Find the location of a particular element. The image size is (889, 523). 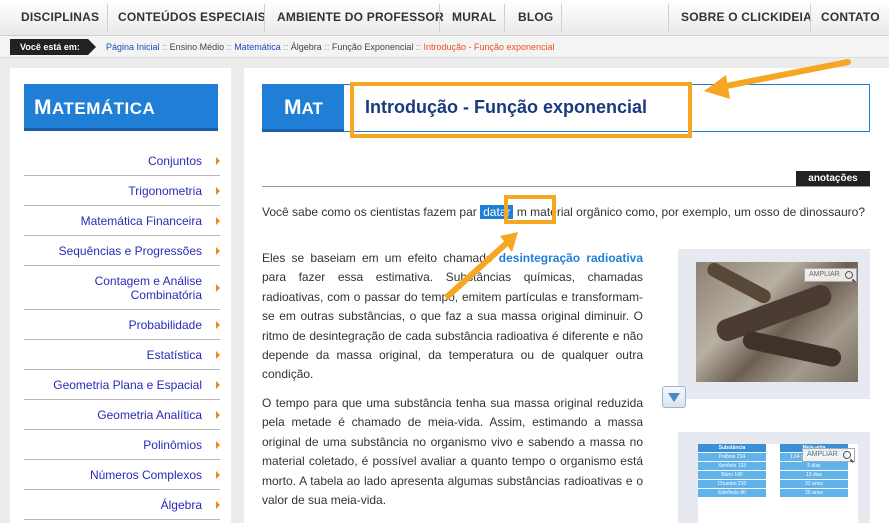

sidebar-item-estatistica: Estatística is located at coordinates (122, 355).